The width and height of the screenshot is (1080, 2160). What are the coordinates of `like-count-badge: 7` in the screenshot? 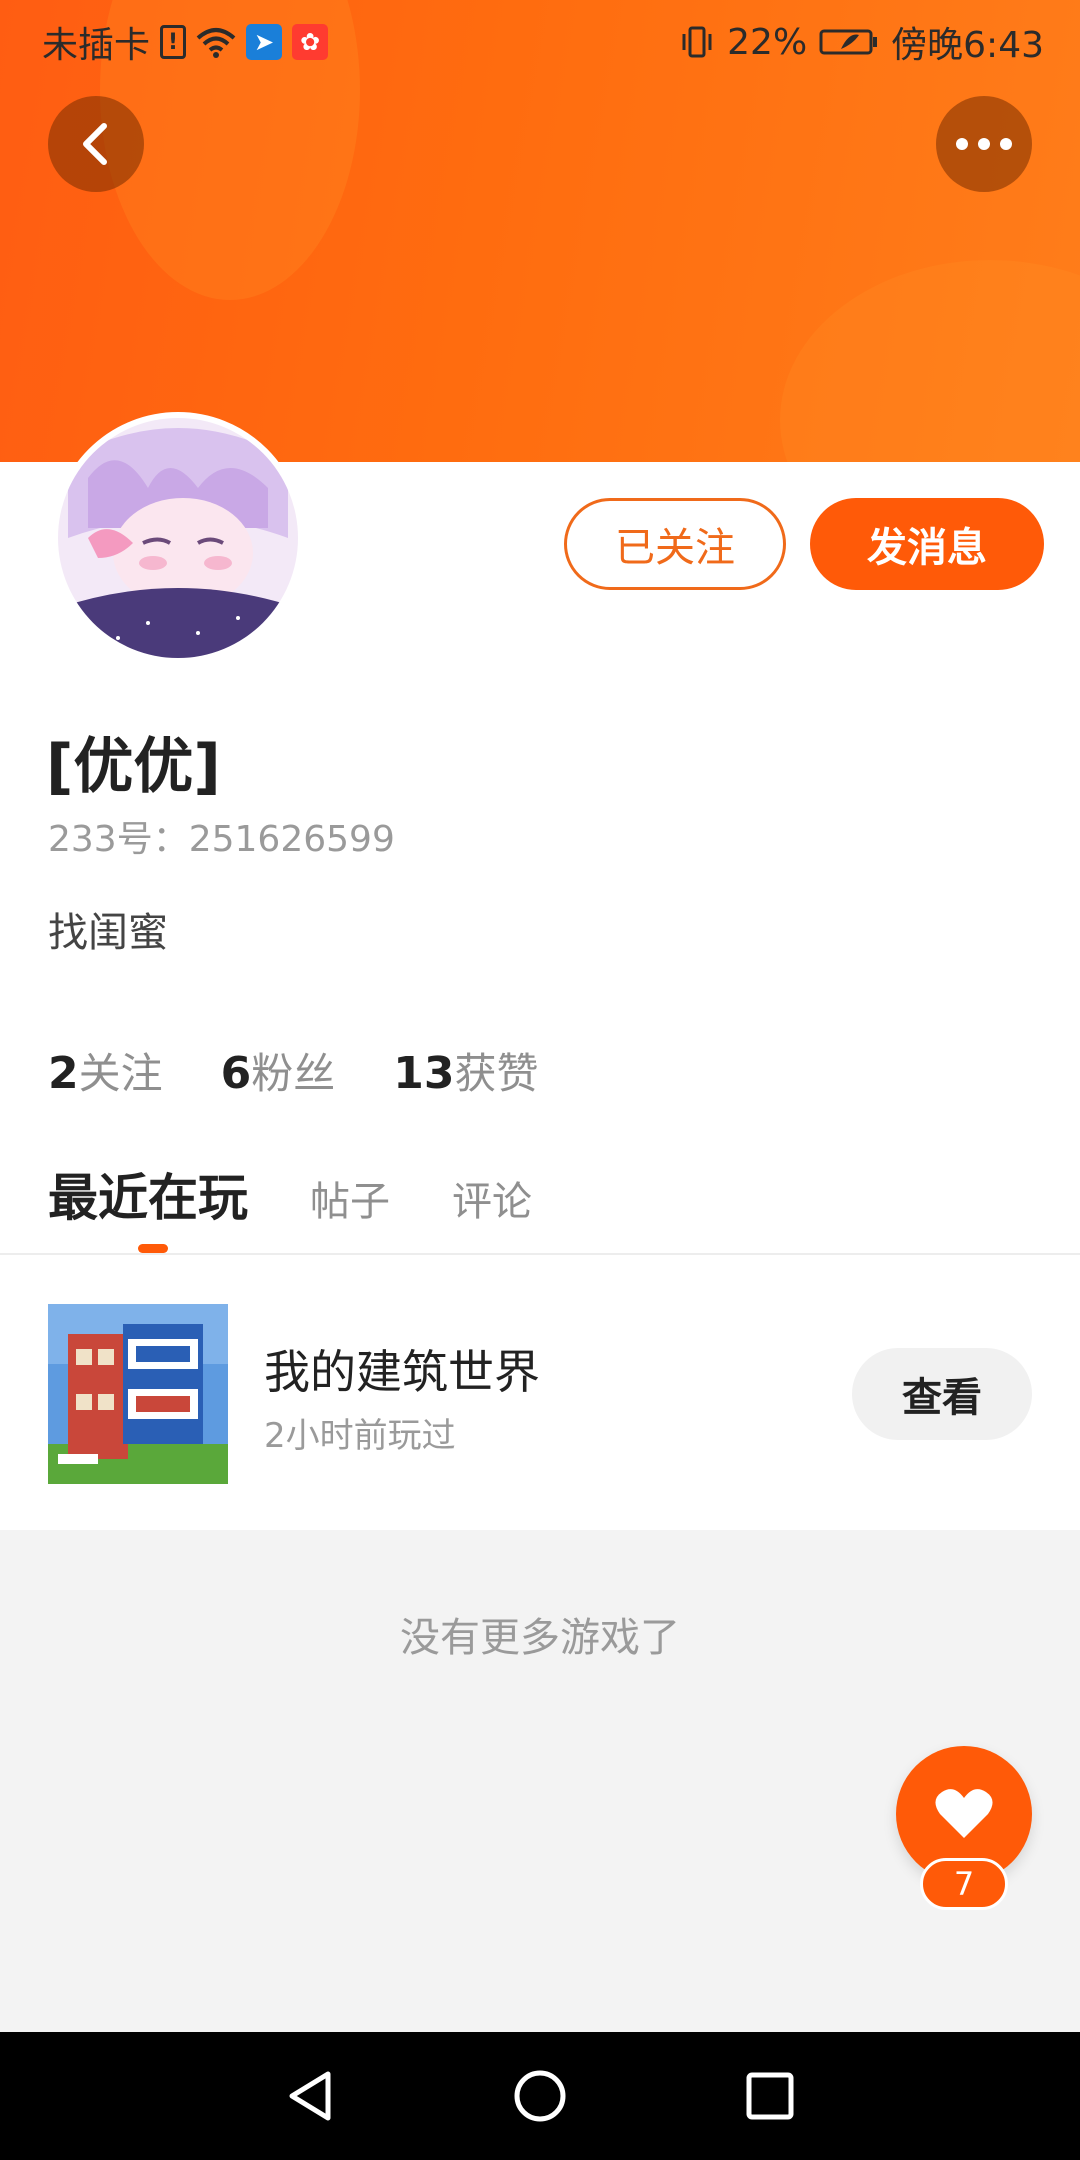 It's located at (964, 1884).